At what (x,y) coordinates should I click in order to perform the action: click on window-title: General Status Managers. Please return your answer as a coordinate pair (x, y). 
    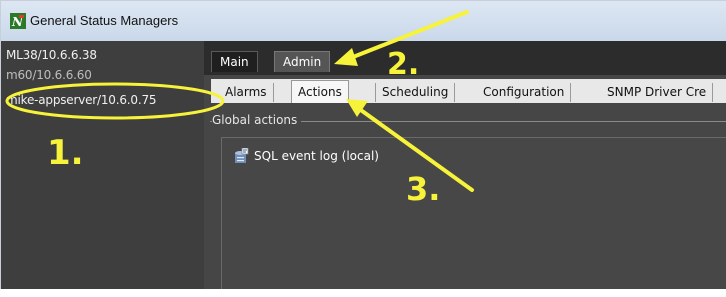
    Looking at the image, I should click on (104, 20).